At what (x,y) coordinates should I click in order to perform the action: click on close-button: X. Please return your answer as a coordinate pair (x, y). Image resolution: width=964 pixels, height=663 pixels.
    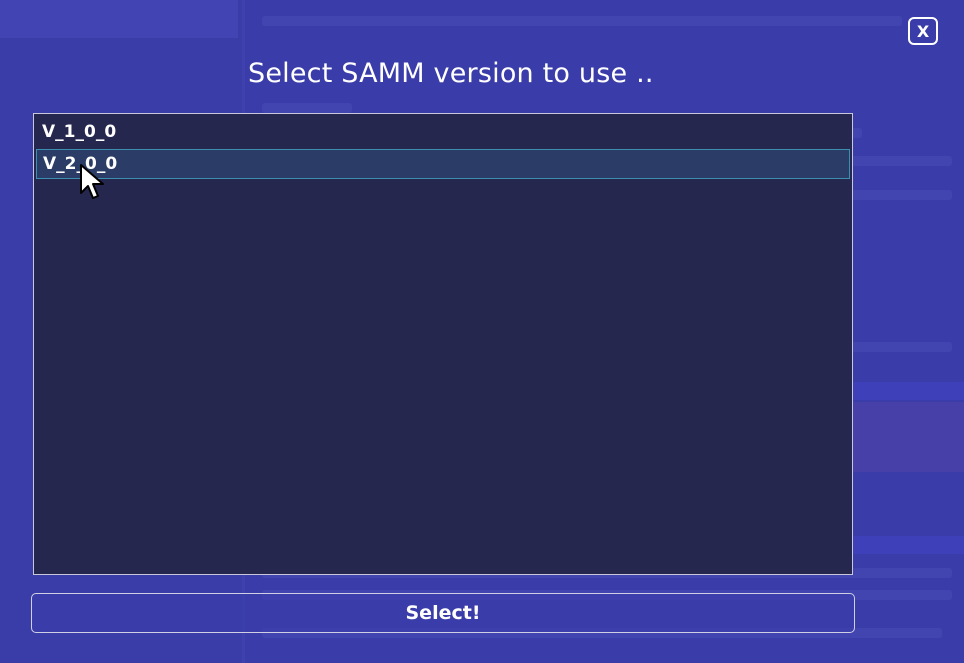
    Looking at the image, I should click on (923, 31).